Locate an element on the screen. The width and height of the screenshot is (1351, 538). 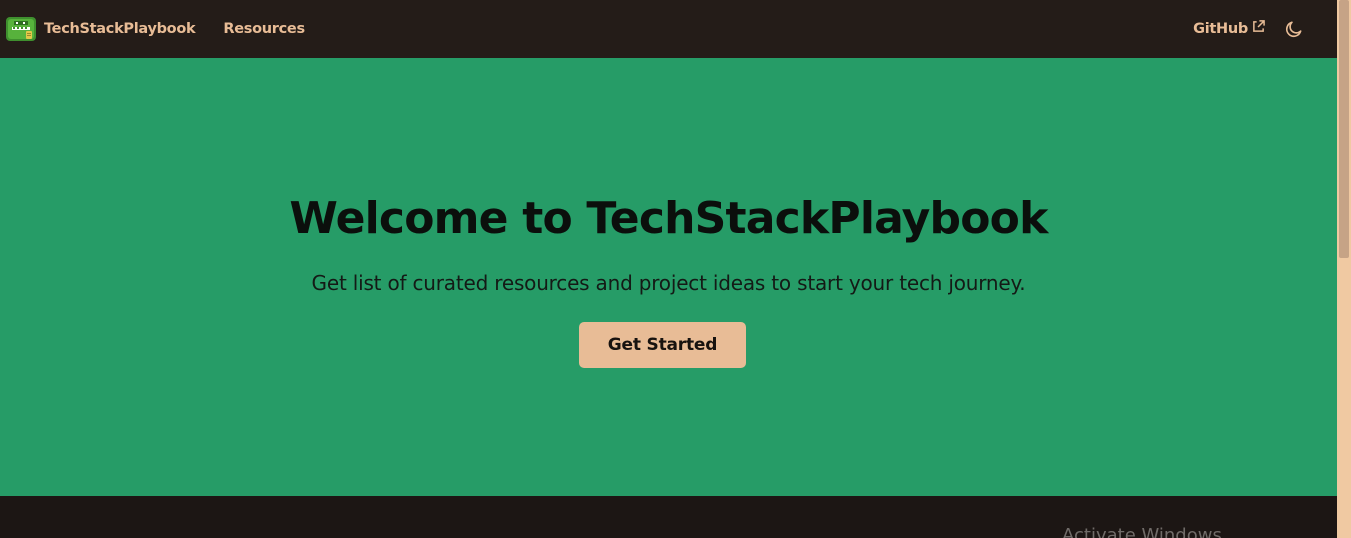
top-navbar: TechStackPlaybook Resources GitHub is located at coordinates (668, 29).